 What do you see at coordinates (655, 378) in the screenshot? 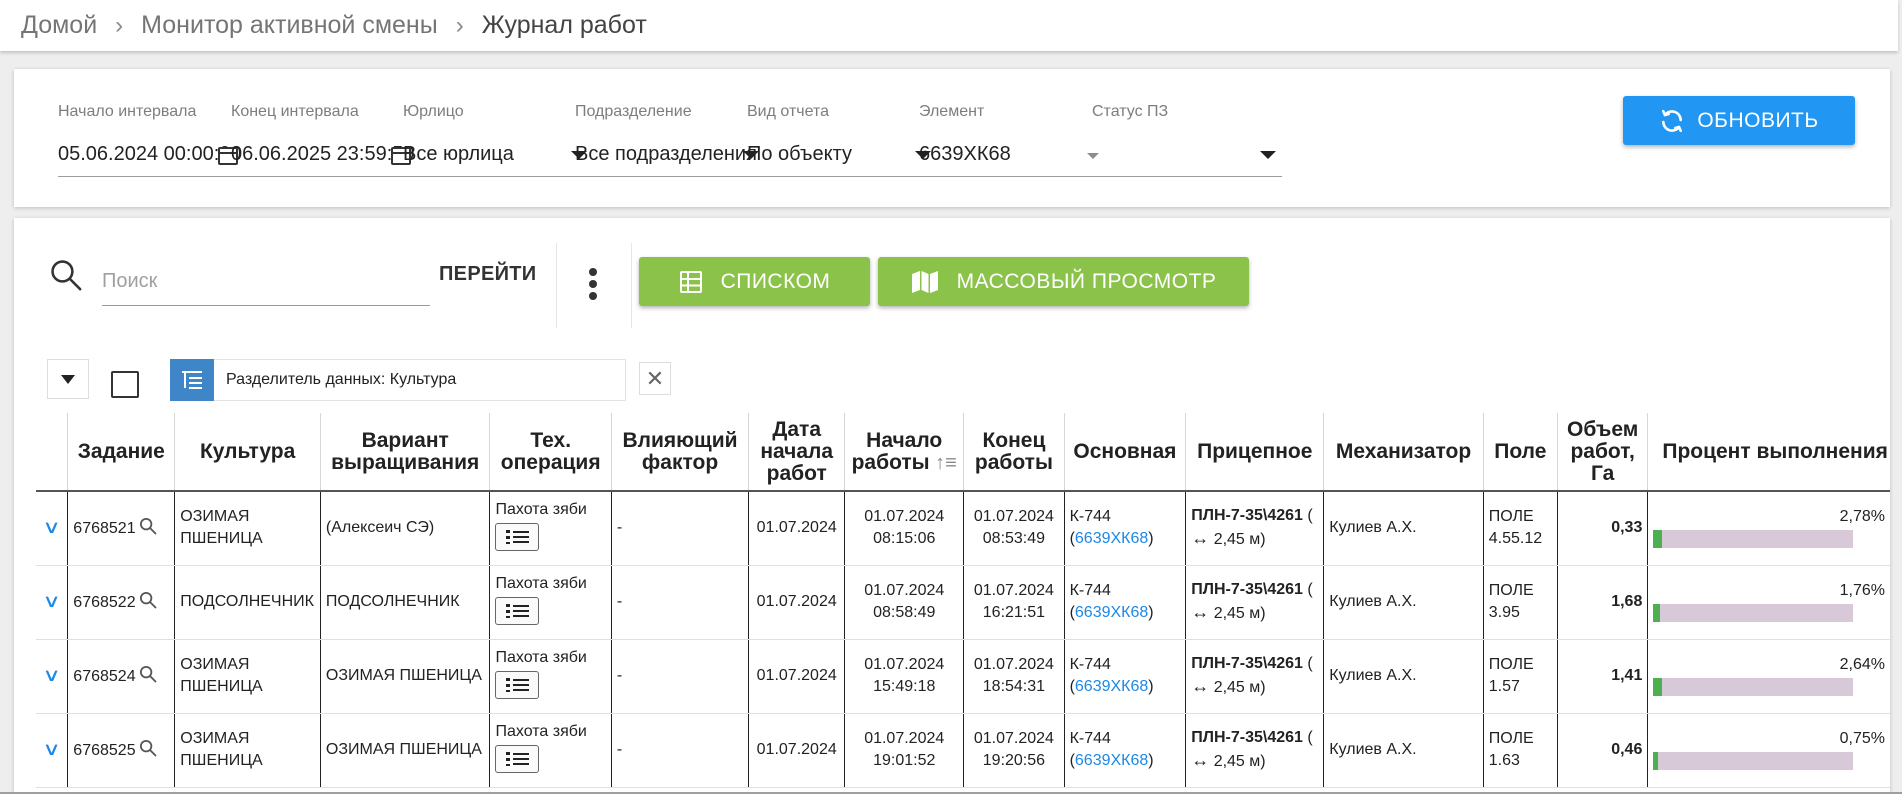
I see `close-icon: ✕` at bounding box center [655, 378].